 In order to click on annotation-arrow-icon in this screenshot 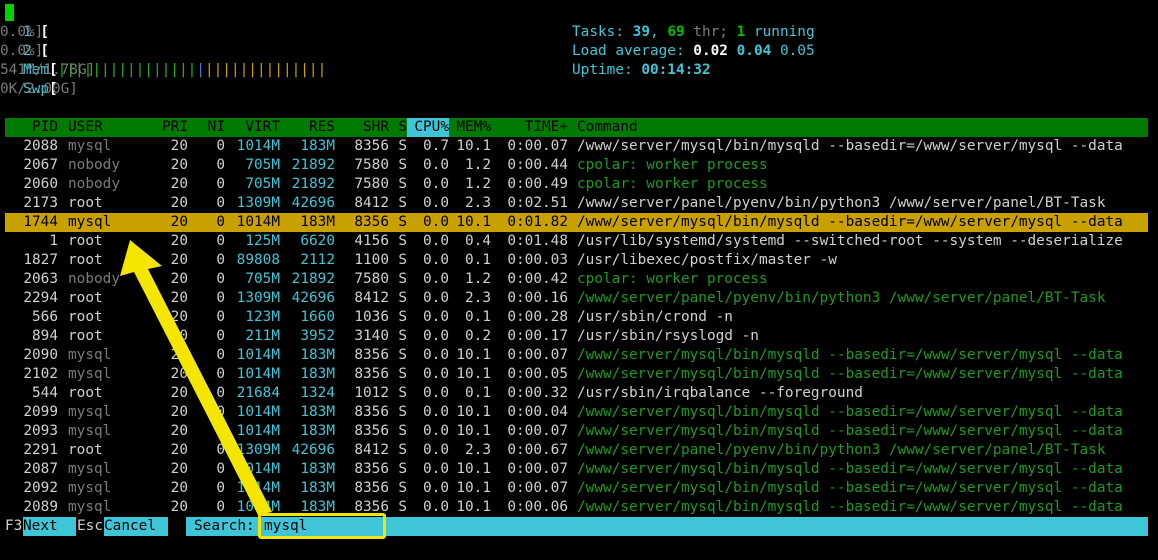, I will do `click(196, 377)`.